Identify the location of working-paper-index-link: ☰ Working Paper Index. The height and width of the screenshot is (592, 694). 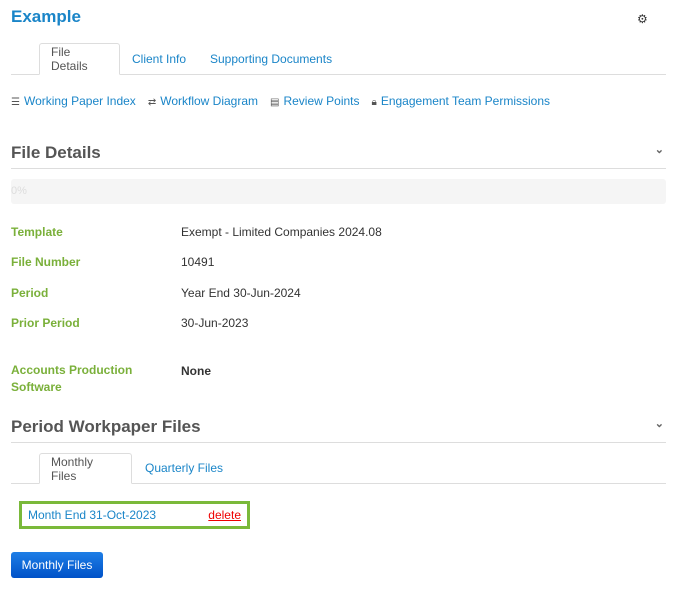
(73, 101).